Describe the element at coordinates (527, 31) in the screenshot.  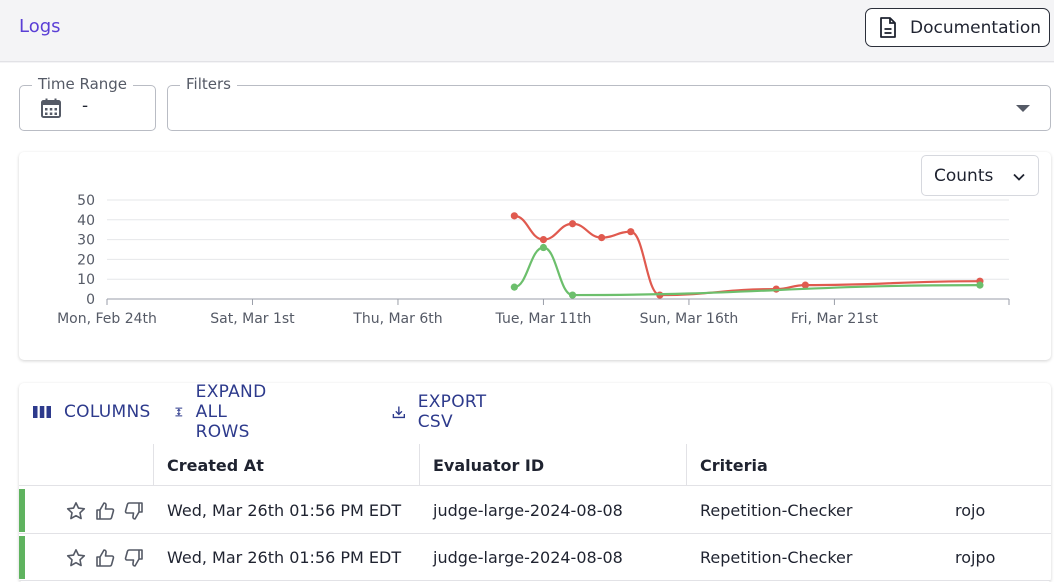
I see `top-header: Logs Documentation` at that location.